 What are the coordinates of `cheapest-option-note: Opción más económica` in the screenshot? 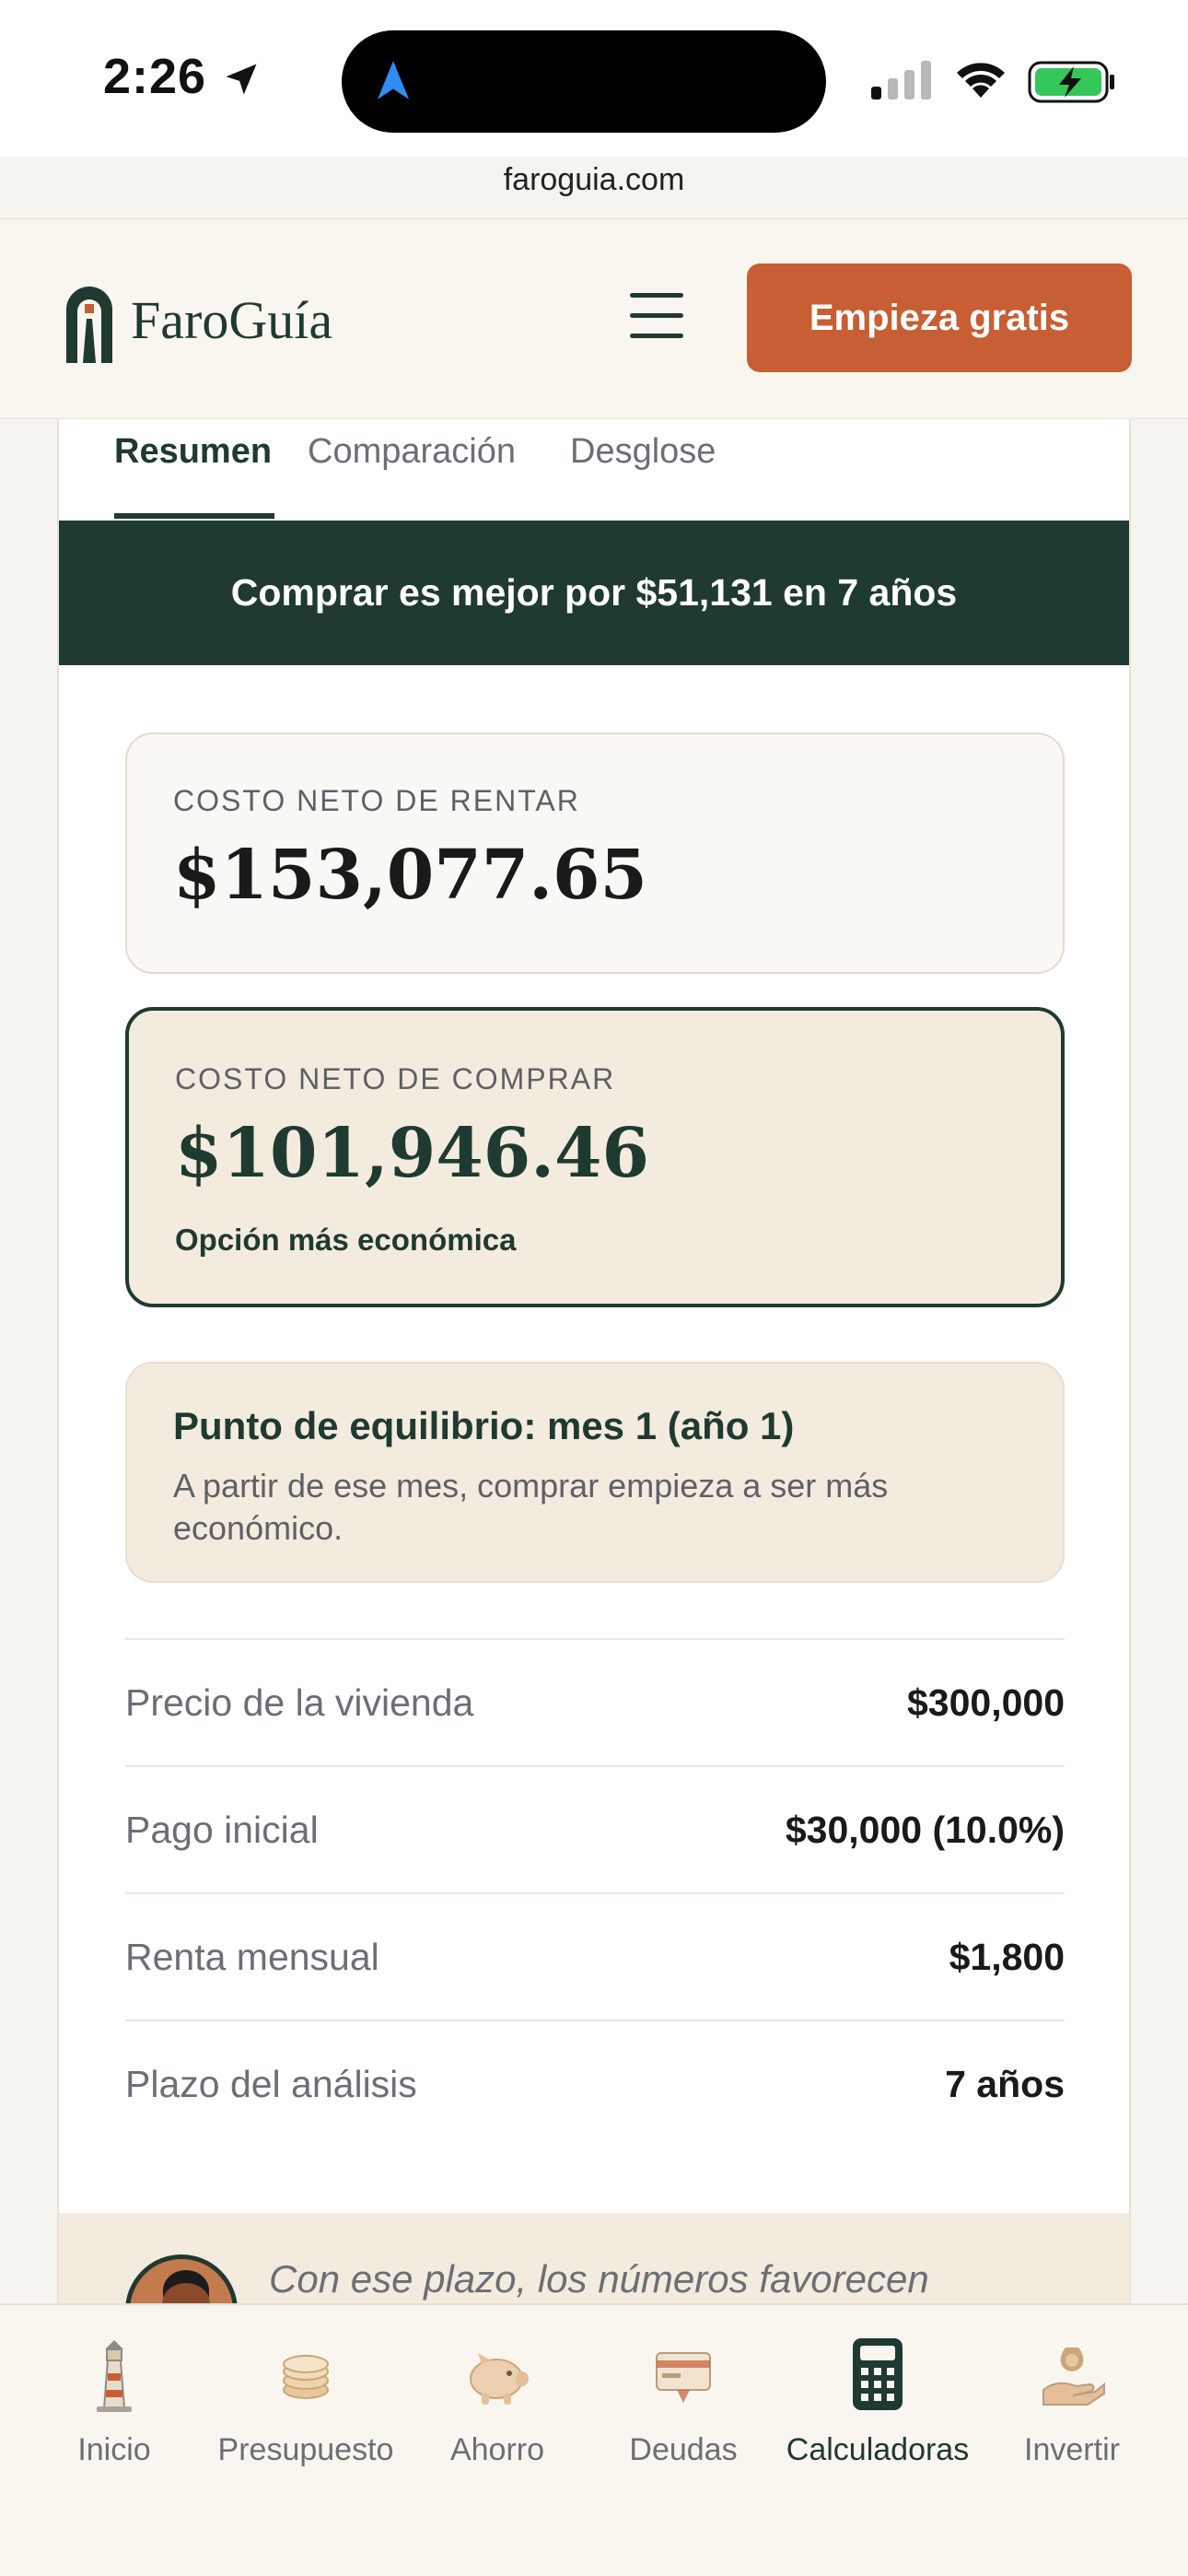 It's located at (346, 1240).